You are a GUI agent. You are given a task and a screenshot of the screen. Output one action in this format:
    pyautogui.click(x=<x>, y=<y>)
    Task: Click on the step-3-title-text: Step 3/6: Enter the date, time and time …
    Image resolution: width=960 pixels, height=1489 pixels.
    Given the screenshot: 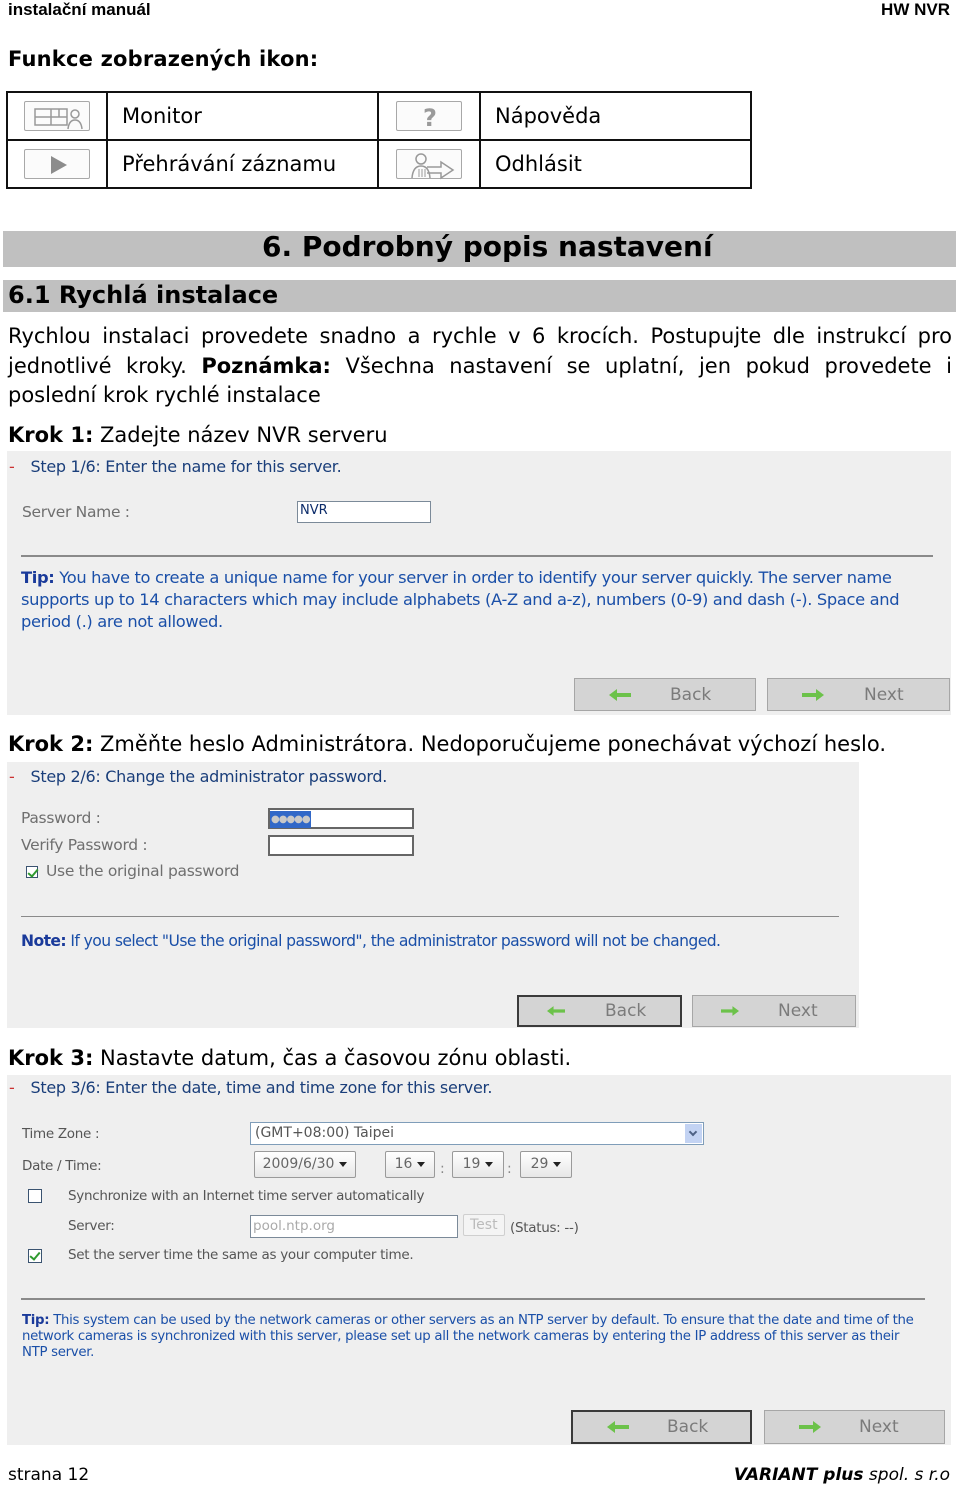 What is the action you would take?
    pyautogui.click(x=261, y=1087)
    